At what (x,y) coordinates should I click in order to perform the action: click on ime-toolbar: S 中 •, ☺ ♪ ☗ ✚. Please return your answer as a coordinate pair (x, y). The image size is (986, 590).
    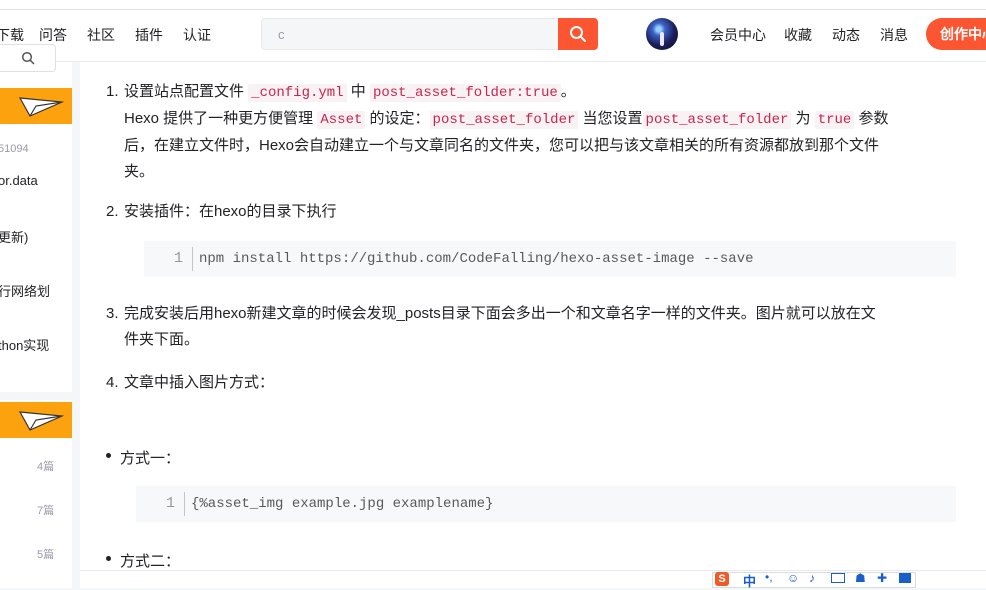
    Looking at the image, I should click on (814, 580).